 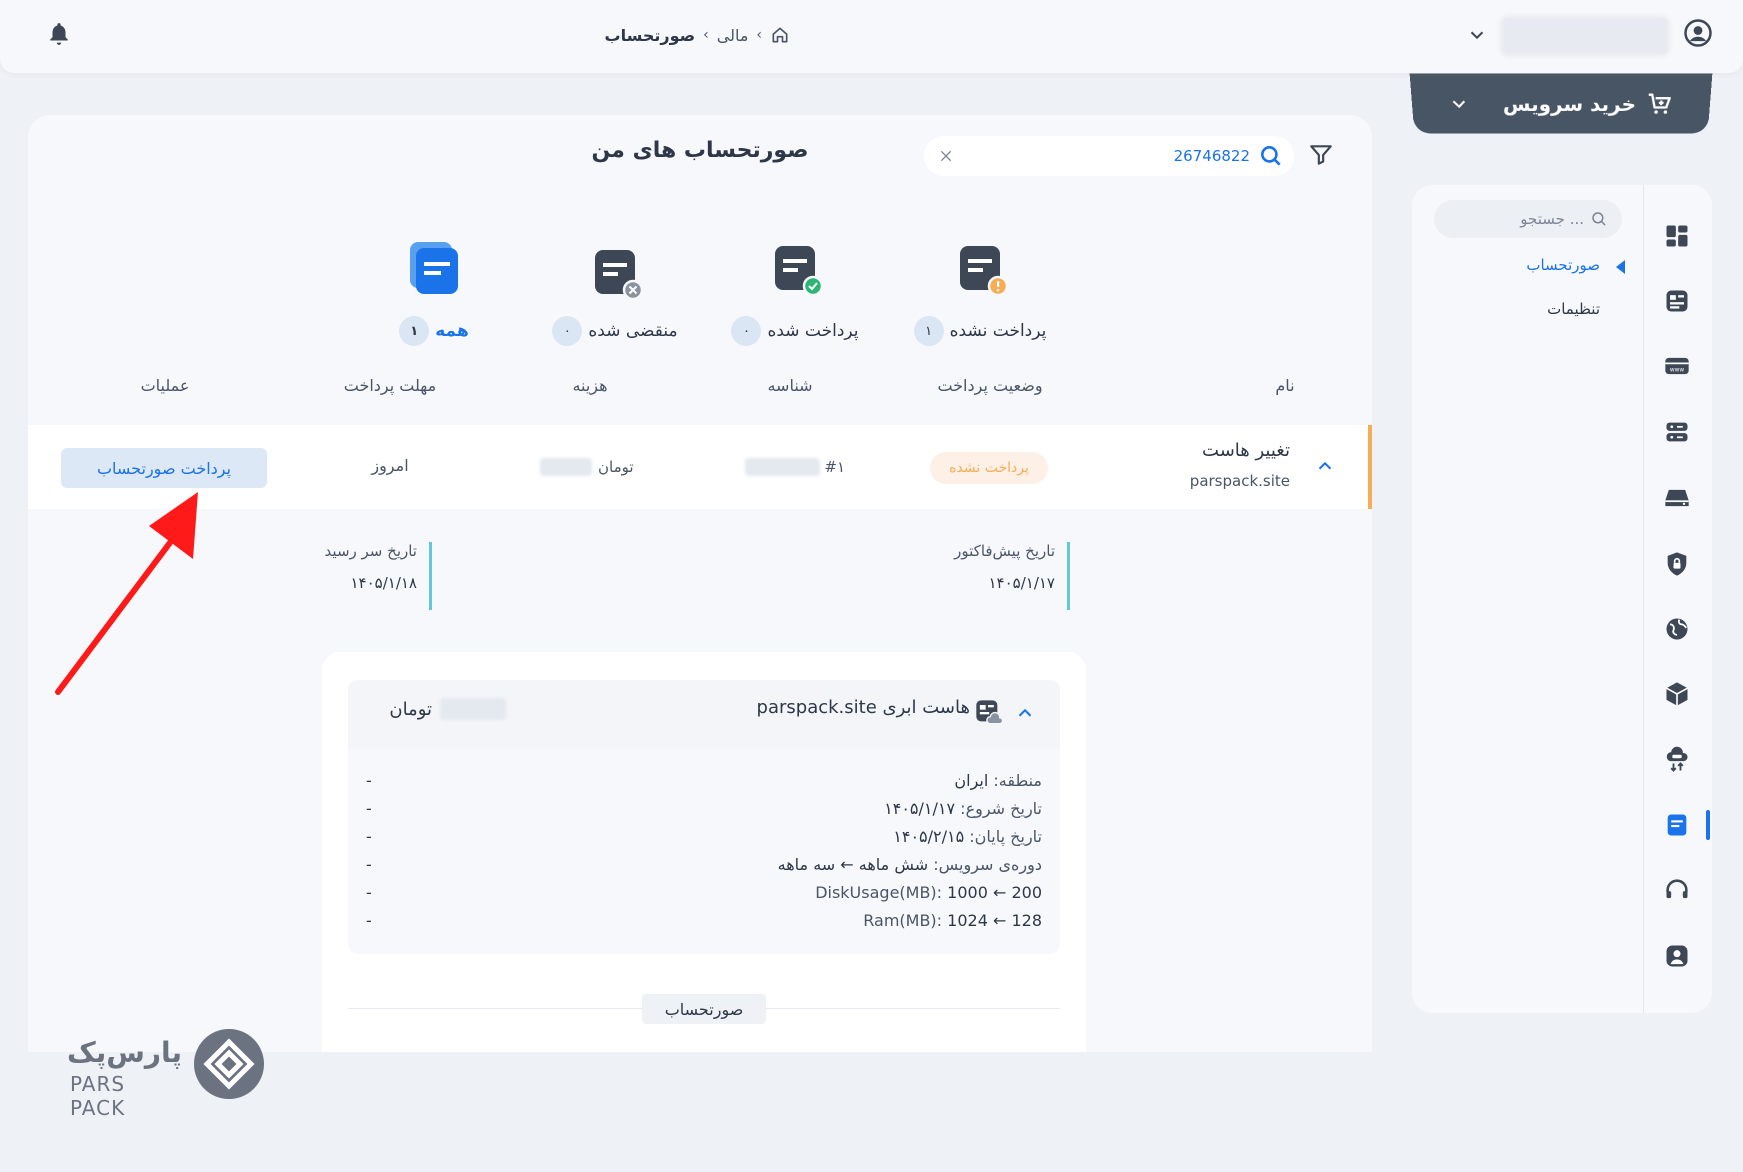 I want to click on storage-icon, so click(x=1677, y=498).